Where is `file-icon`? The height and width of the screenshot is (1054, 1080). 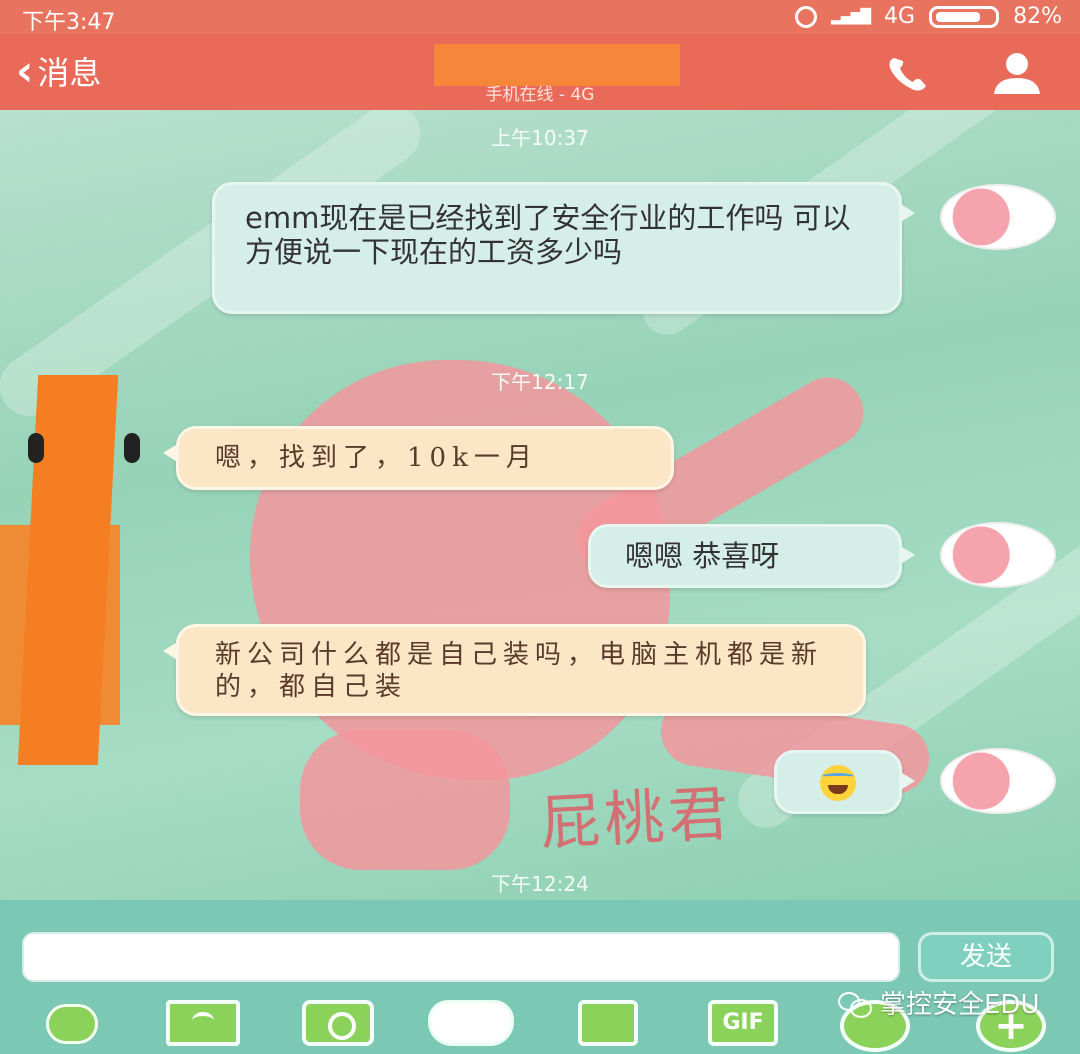
file-icon is located at coordinates (608, 1023).